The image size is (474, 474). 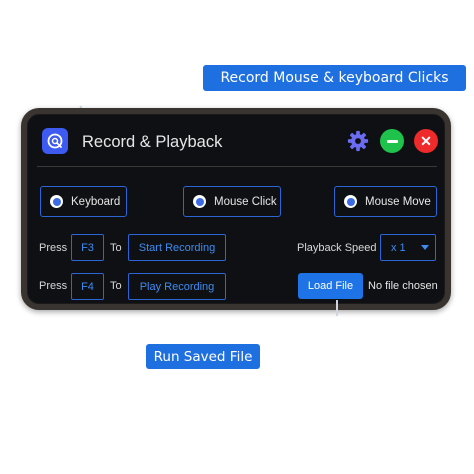 I want to click on close-button: ✕, so click(x=426, y=141).